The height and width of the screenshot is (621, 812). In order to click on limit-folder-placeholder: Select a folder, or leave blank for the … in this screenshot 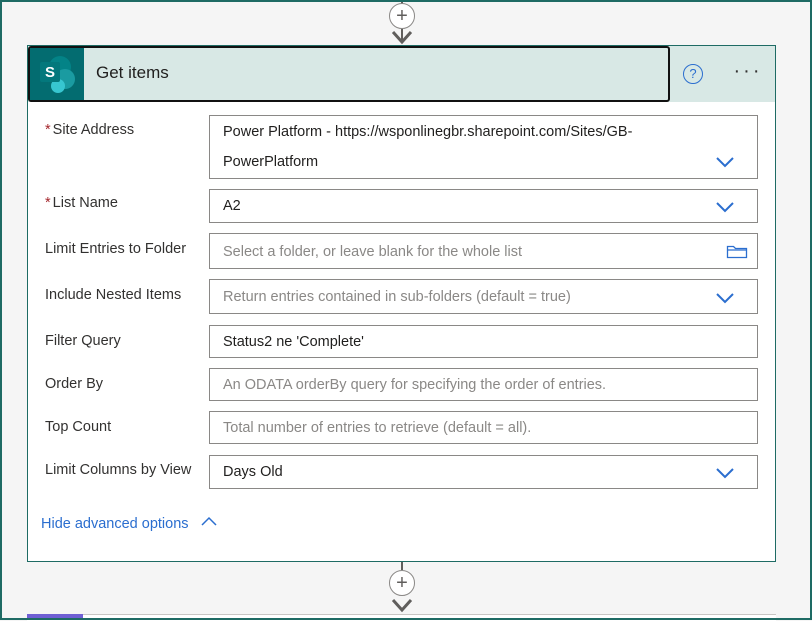, I will do `click(373, 252)`.